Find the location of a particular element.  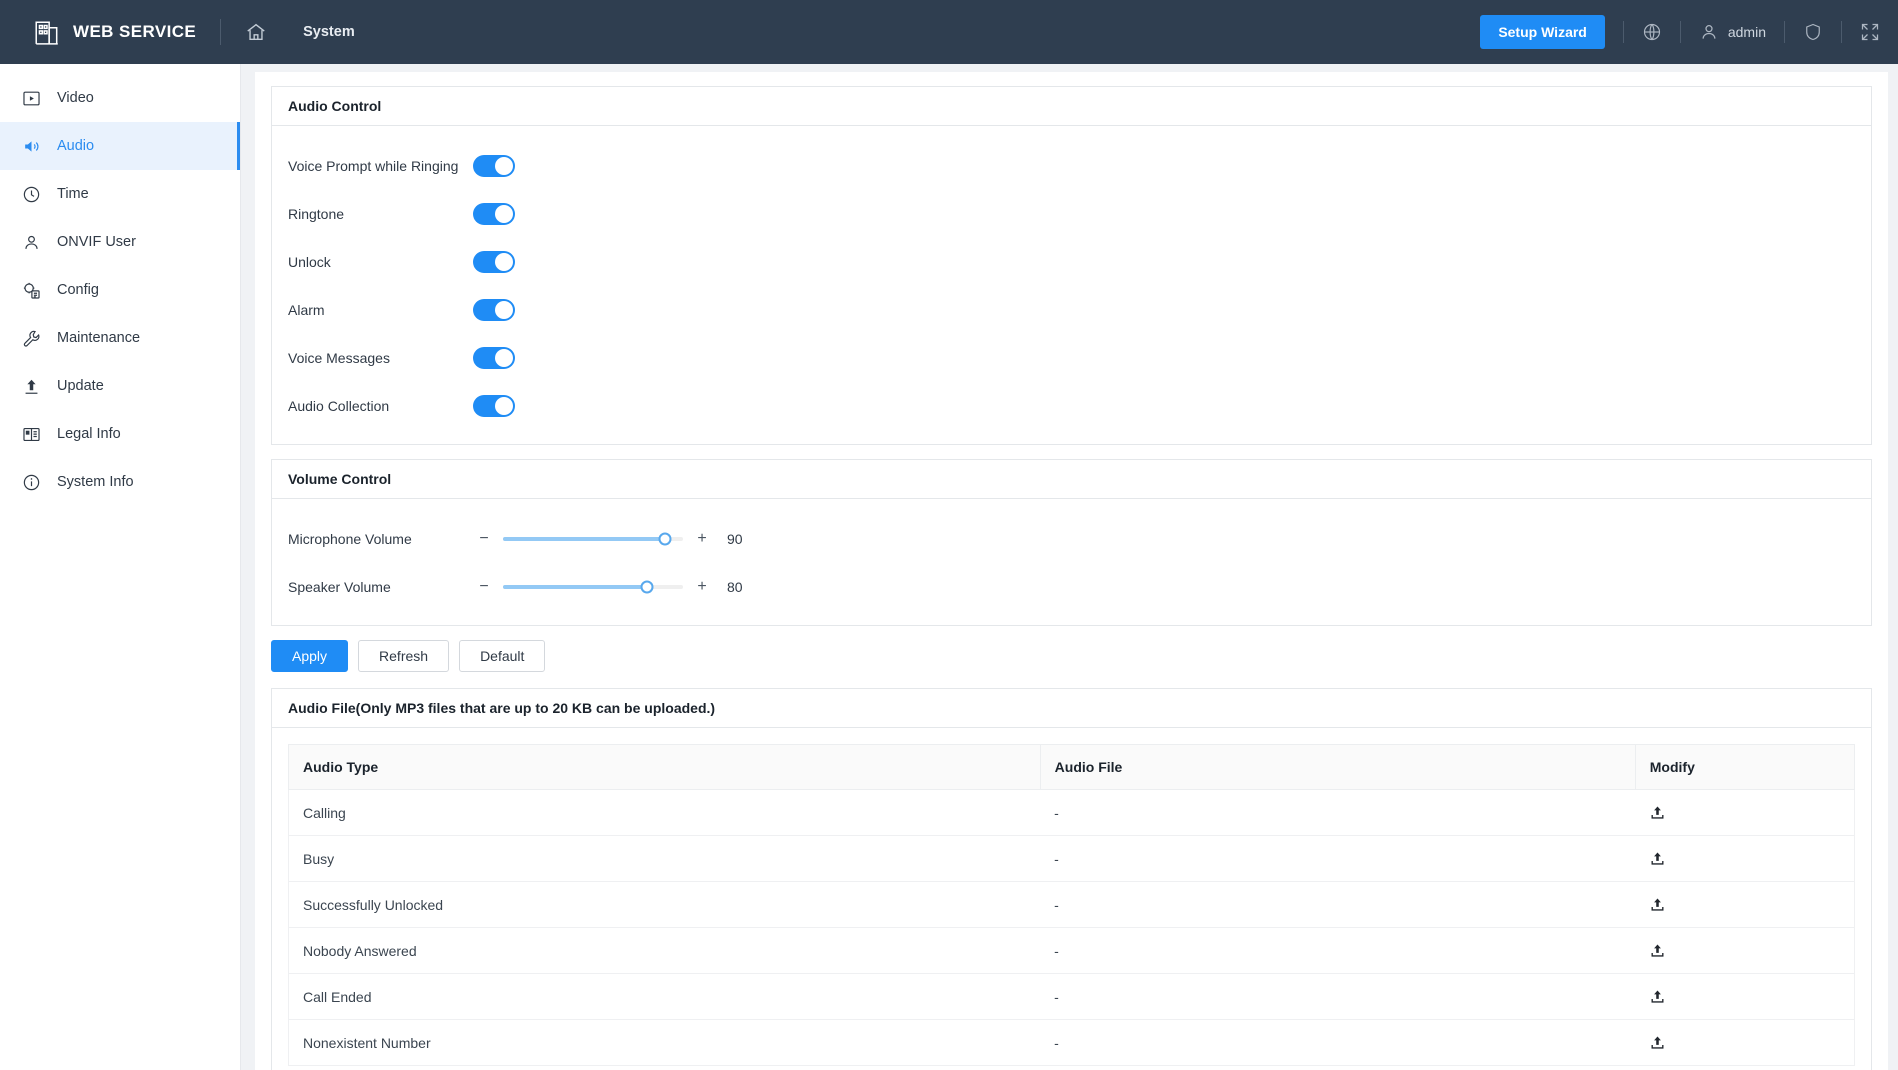

volume-control-label: Speaker Volume is located at coordinates (339, 587).